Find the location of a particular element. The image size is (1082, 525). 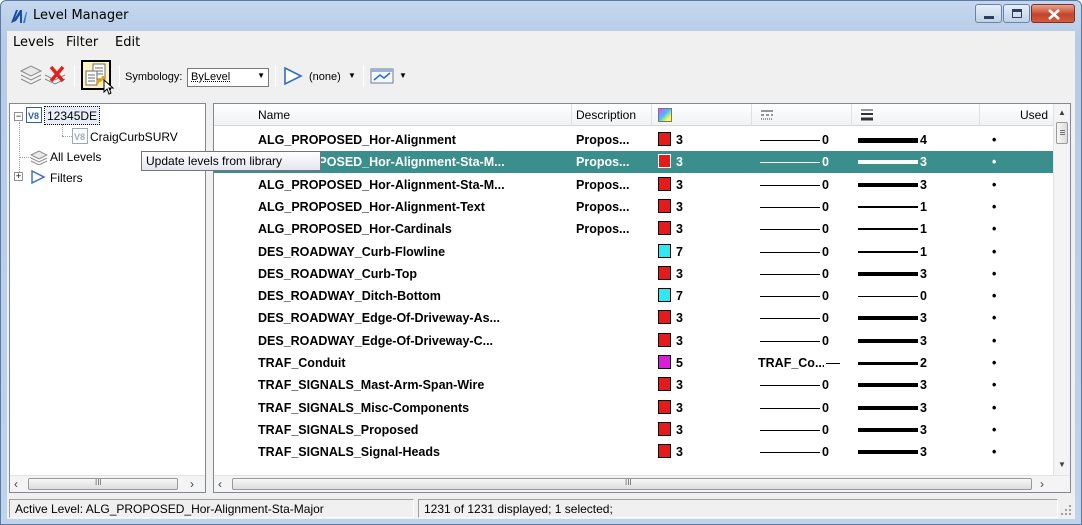

new-level-icon is located at coordinates (31, 74).